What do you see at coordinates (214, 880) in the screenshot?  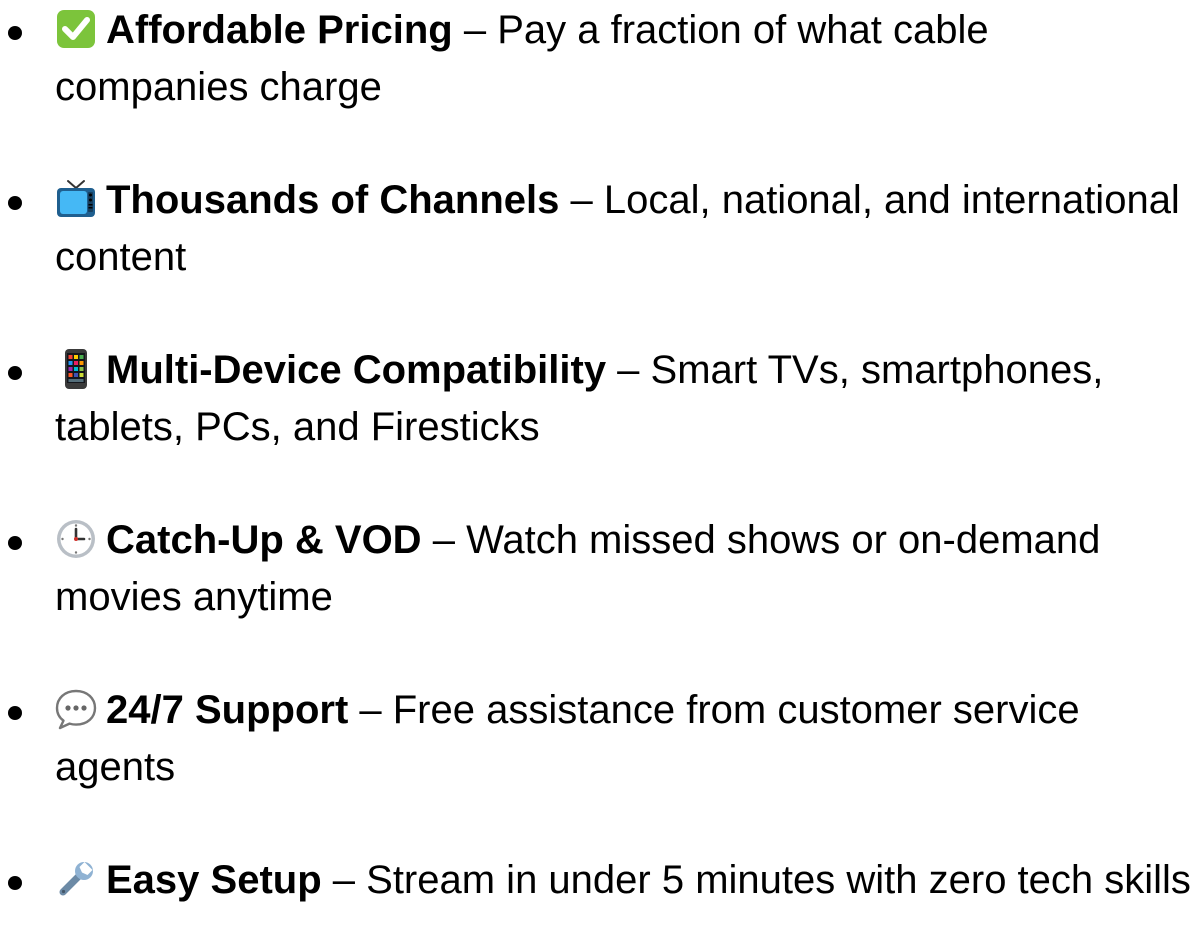 I see `feature-title: Easy Setup` at bounding box center [214, 880].